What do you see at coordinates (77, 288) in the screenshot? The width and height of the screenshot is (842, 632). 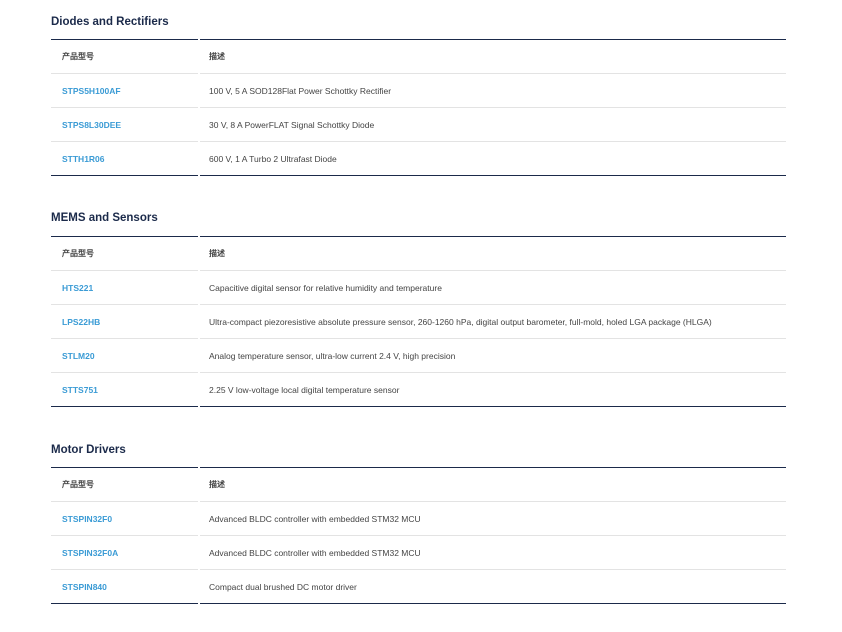 I see `part-number-link: HTS221` at bounding box center [77, 288].